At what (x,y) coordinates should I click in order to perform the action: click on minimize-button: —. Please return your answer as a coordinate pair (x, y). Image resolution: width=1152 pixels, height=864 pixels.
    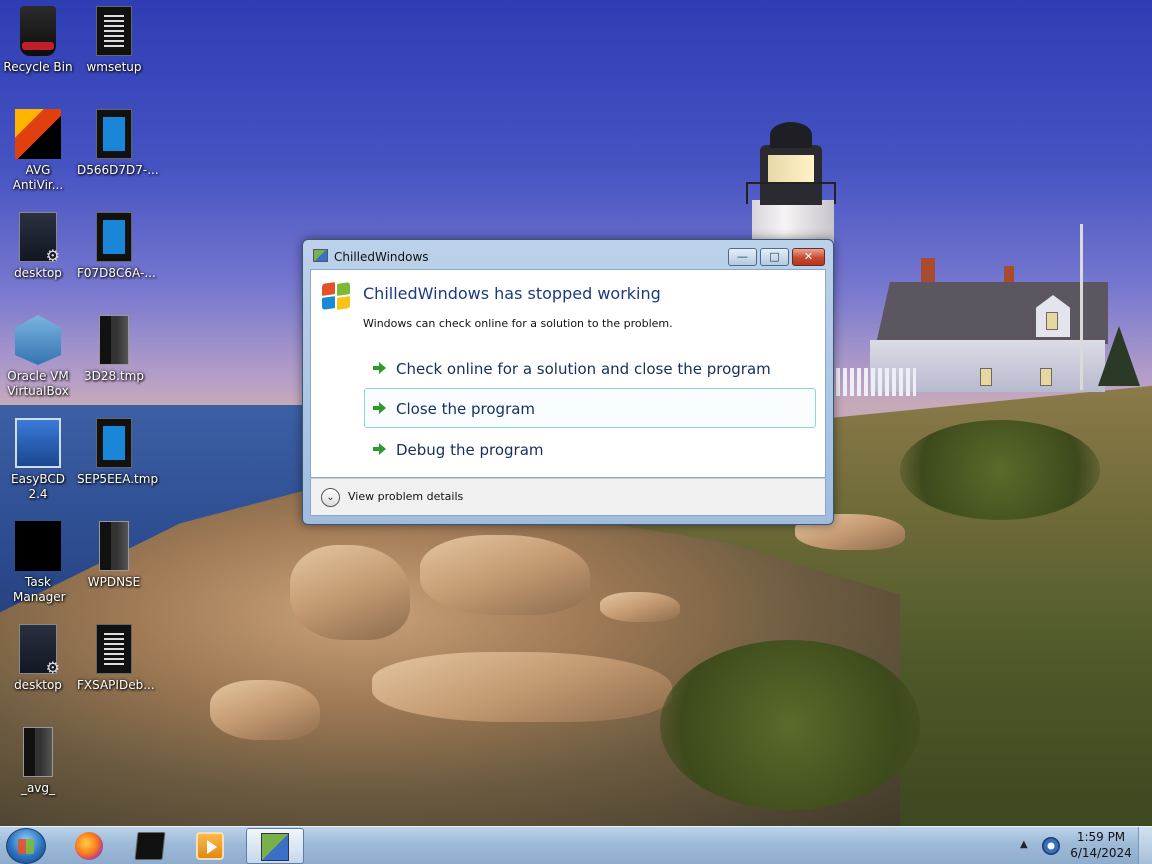
    Looking at the image, I should click on (742, 257).